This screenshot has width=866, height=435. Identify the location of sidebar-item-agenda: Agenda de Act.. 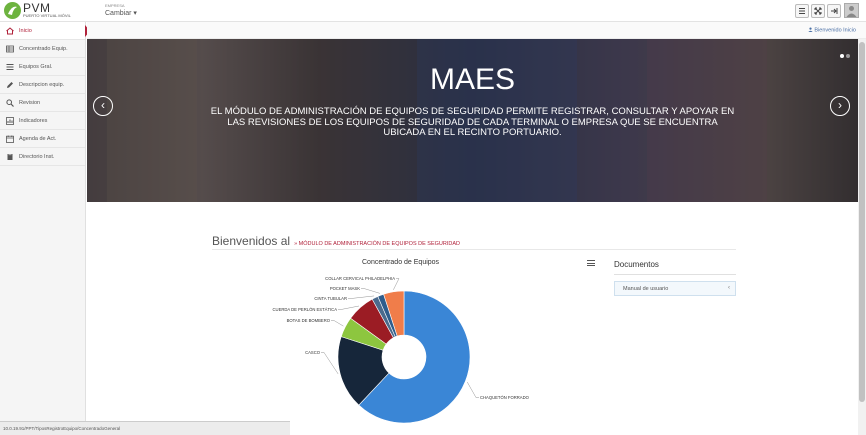
(42, 139).